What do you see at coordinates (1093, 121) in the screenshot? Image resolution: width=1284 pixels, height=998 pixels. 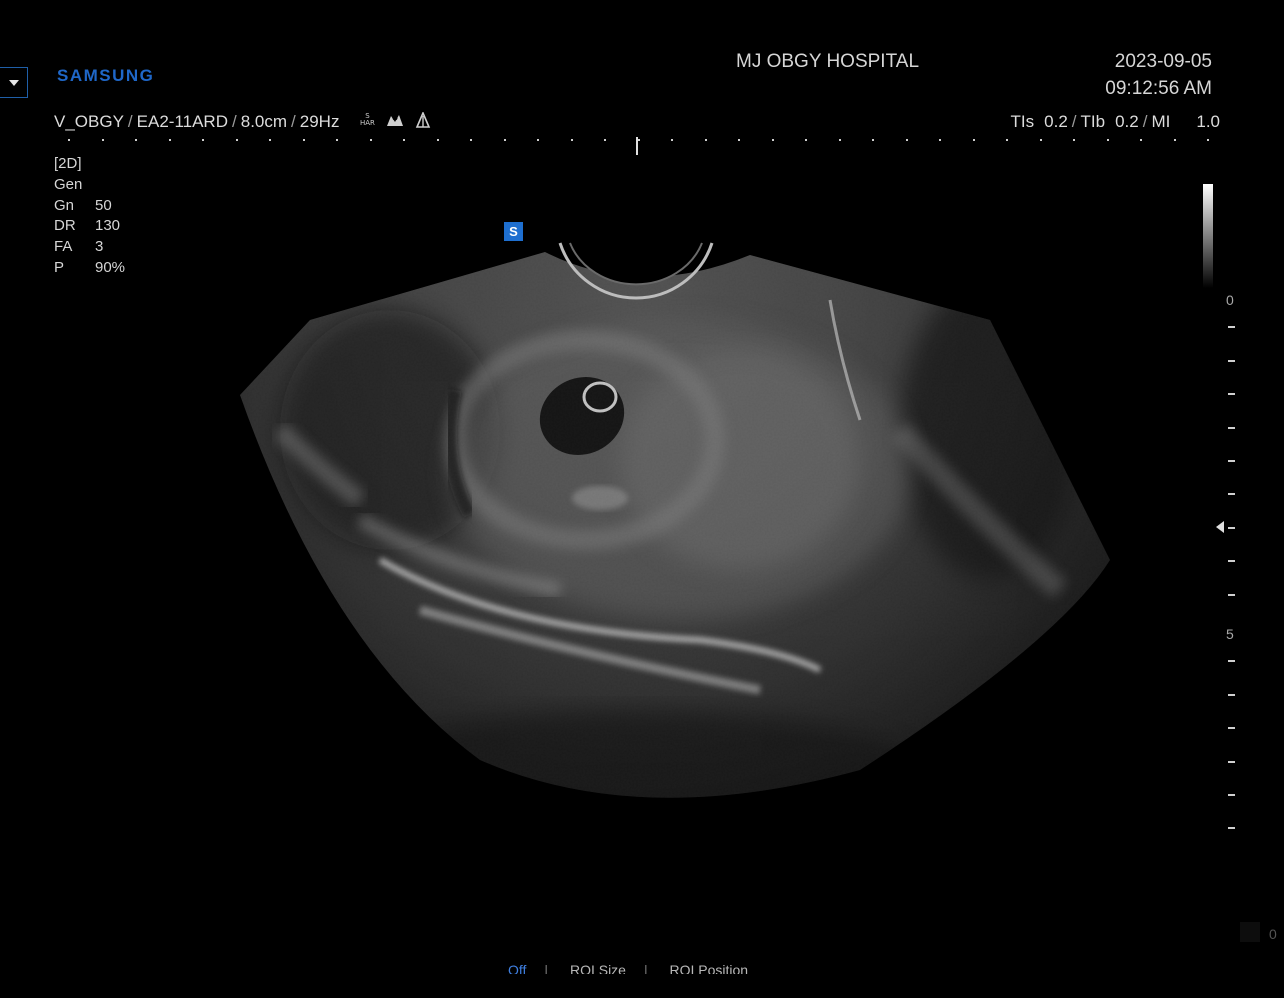 I see `tib-label: TIb` at bounding box center [1093, 121].